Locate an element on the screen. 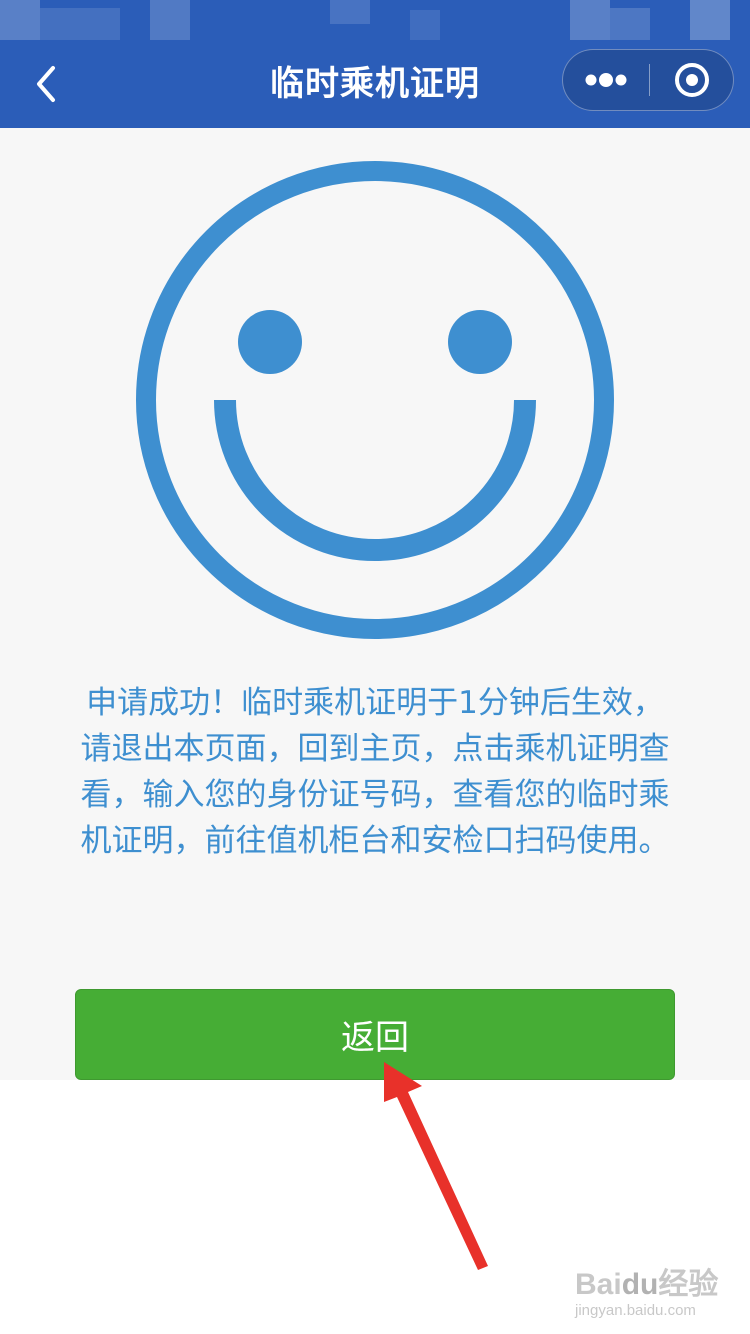 The height and width of the screenshot is (1334, 750). baidu-jingyan-watermark: Baidu经验 jingyan.baidu.com is located at coordinates (655, 1296).